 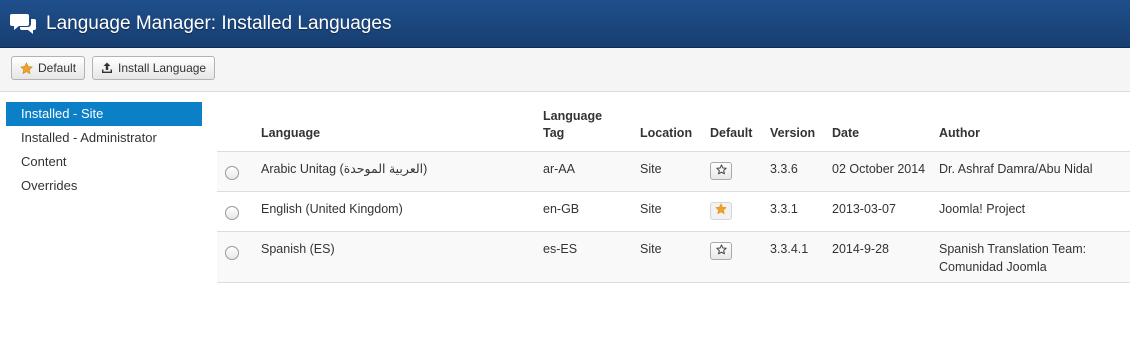 What do you see at coordinates (801, 130) in the screenshot?
I see `version-column-header: Version` at bounding box center [801, 130].